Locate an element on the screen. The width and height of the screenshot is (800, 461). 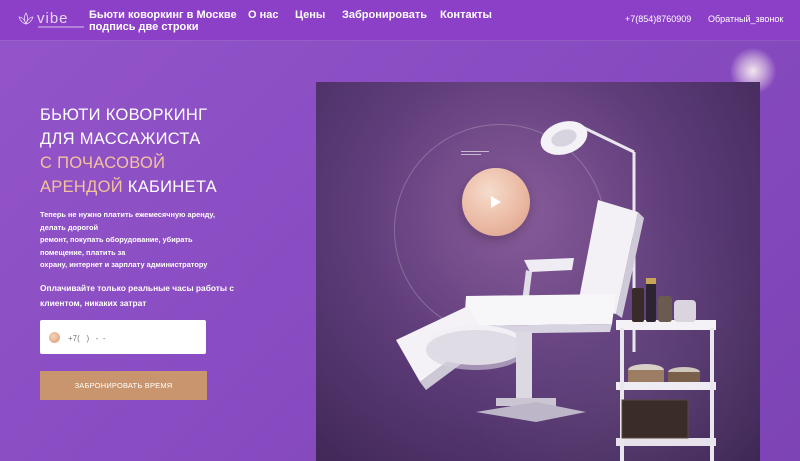
callback-link: Обратный_звонок is located at coordinates (745, 19).